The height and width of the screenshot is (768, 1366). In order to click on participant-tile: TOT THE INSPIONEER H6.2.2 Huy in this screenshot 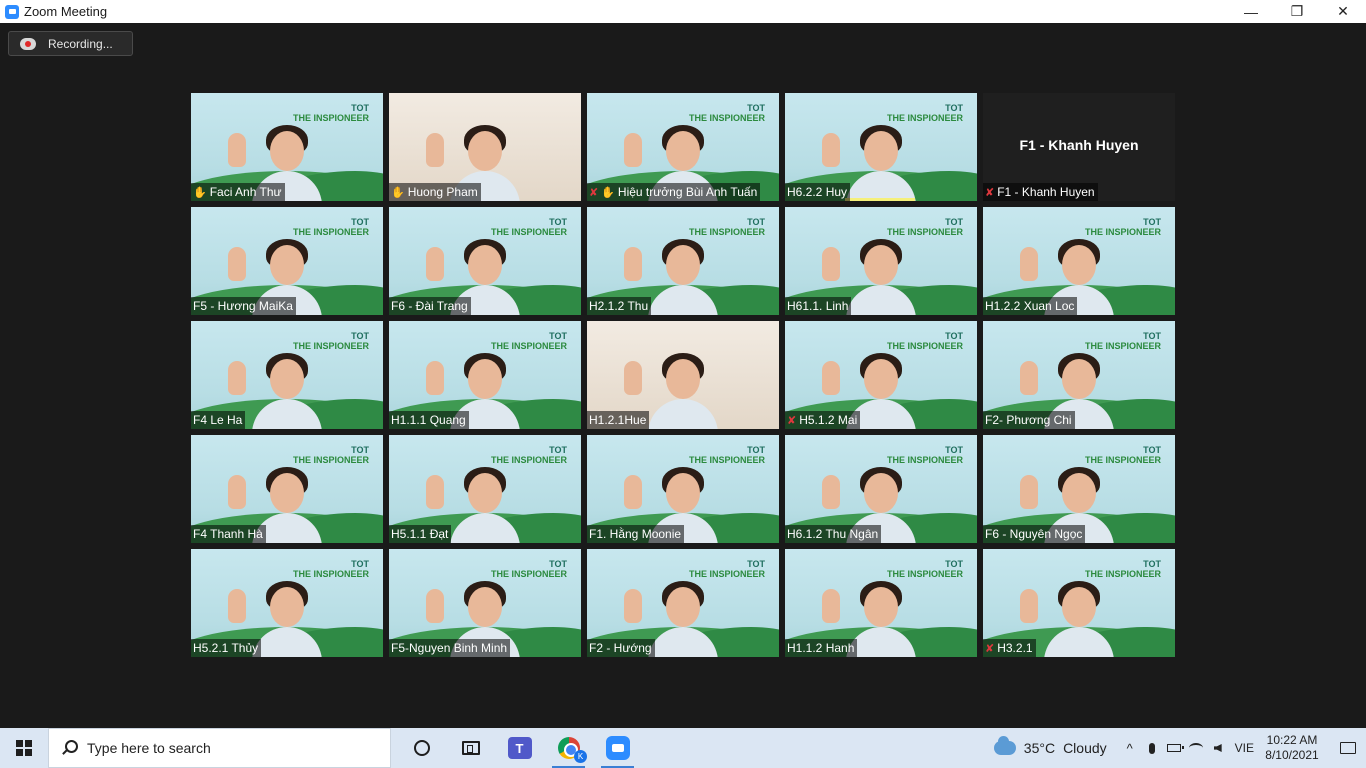, I will do `click(881, 147)`.